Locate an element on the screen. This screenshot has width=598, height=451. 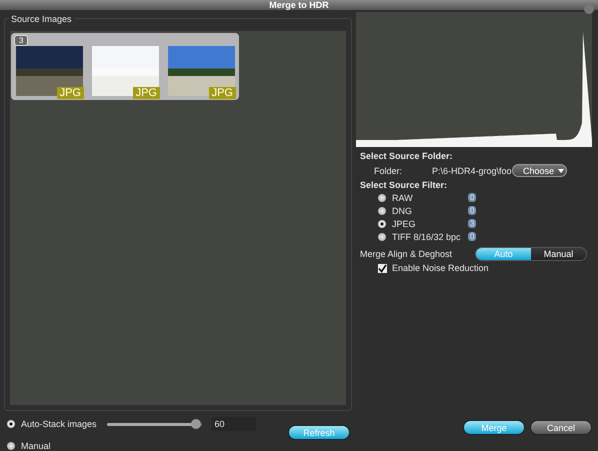
group-title: Source Images is located at coordinates (41, 19).